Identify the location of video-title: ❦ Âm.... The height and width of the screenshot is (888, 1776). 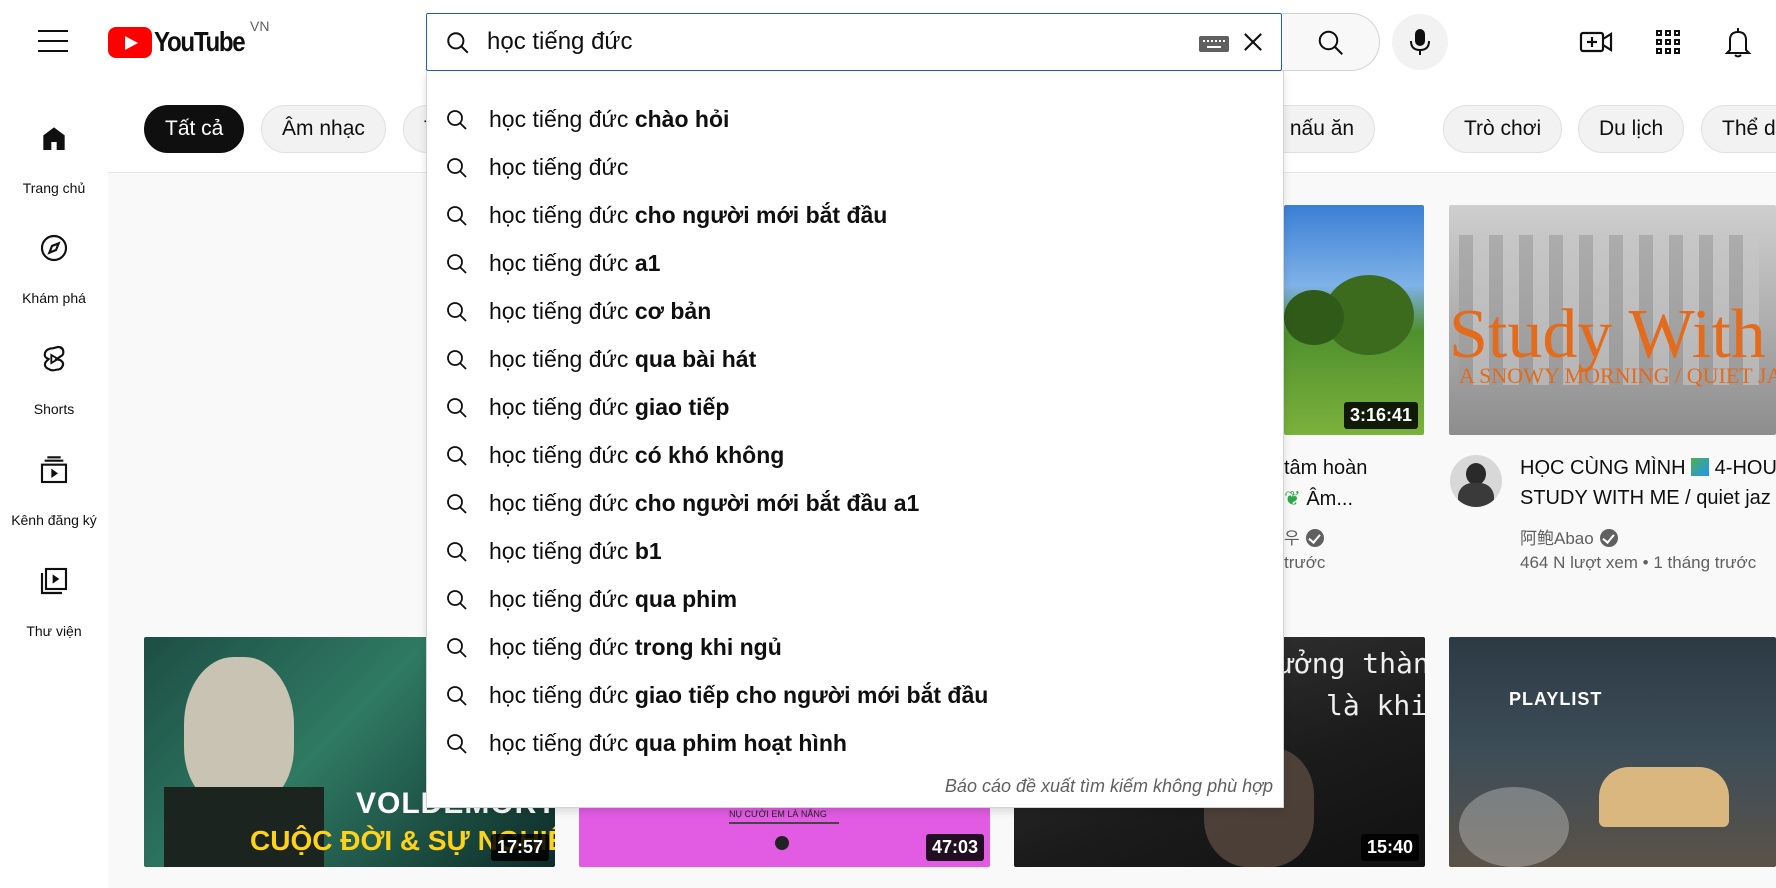
(1354, 499).